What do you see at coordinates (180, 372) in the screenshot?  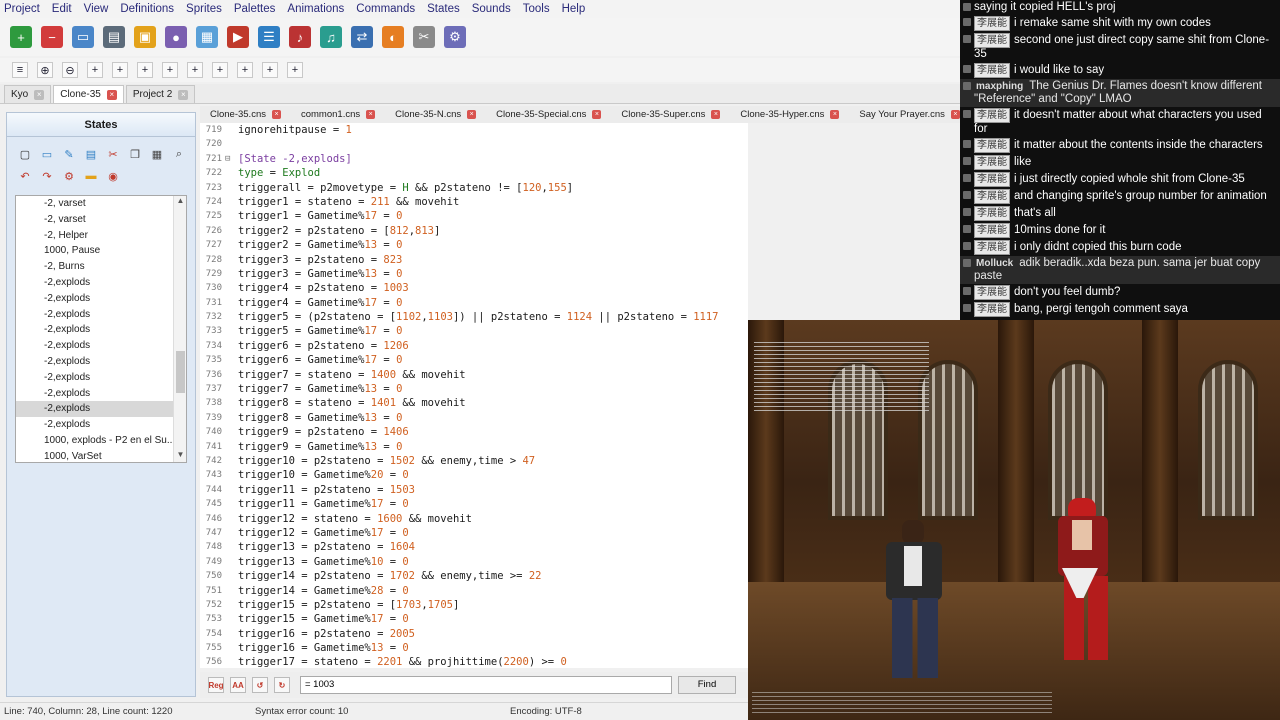 I see `scroll-thumb` at bounding box center [180, 372].